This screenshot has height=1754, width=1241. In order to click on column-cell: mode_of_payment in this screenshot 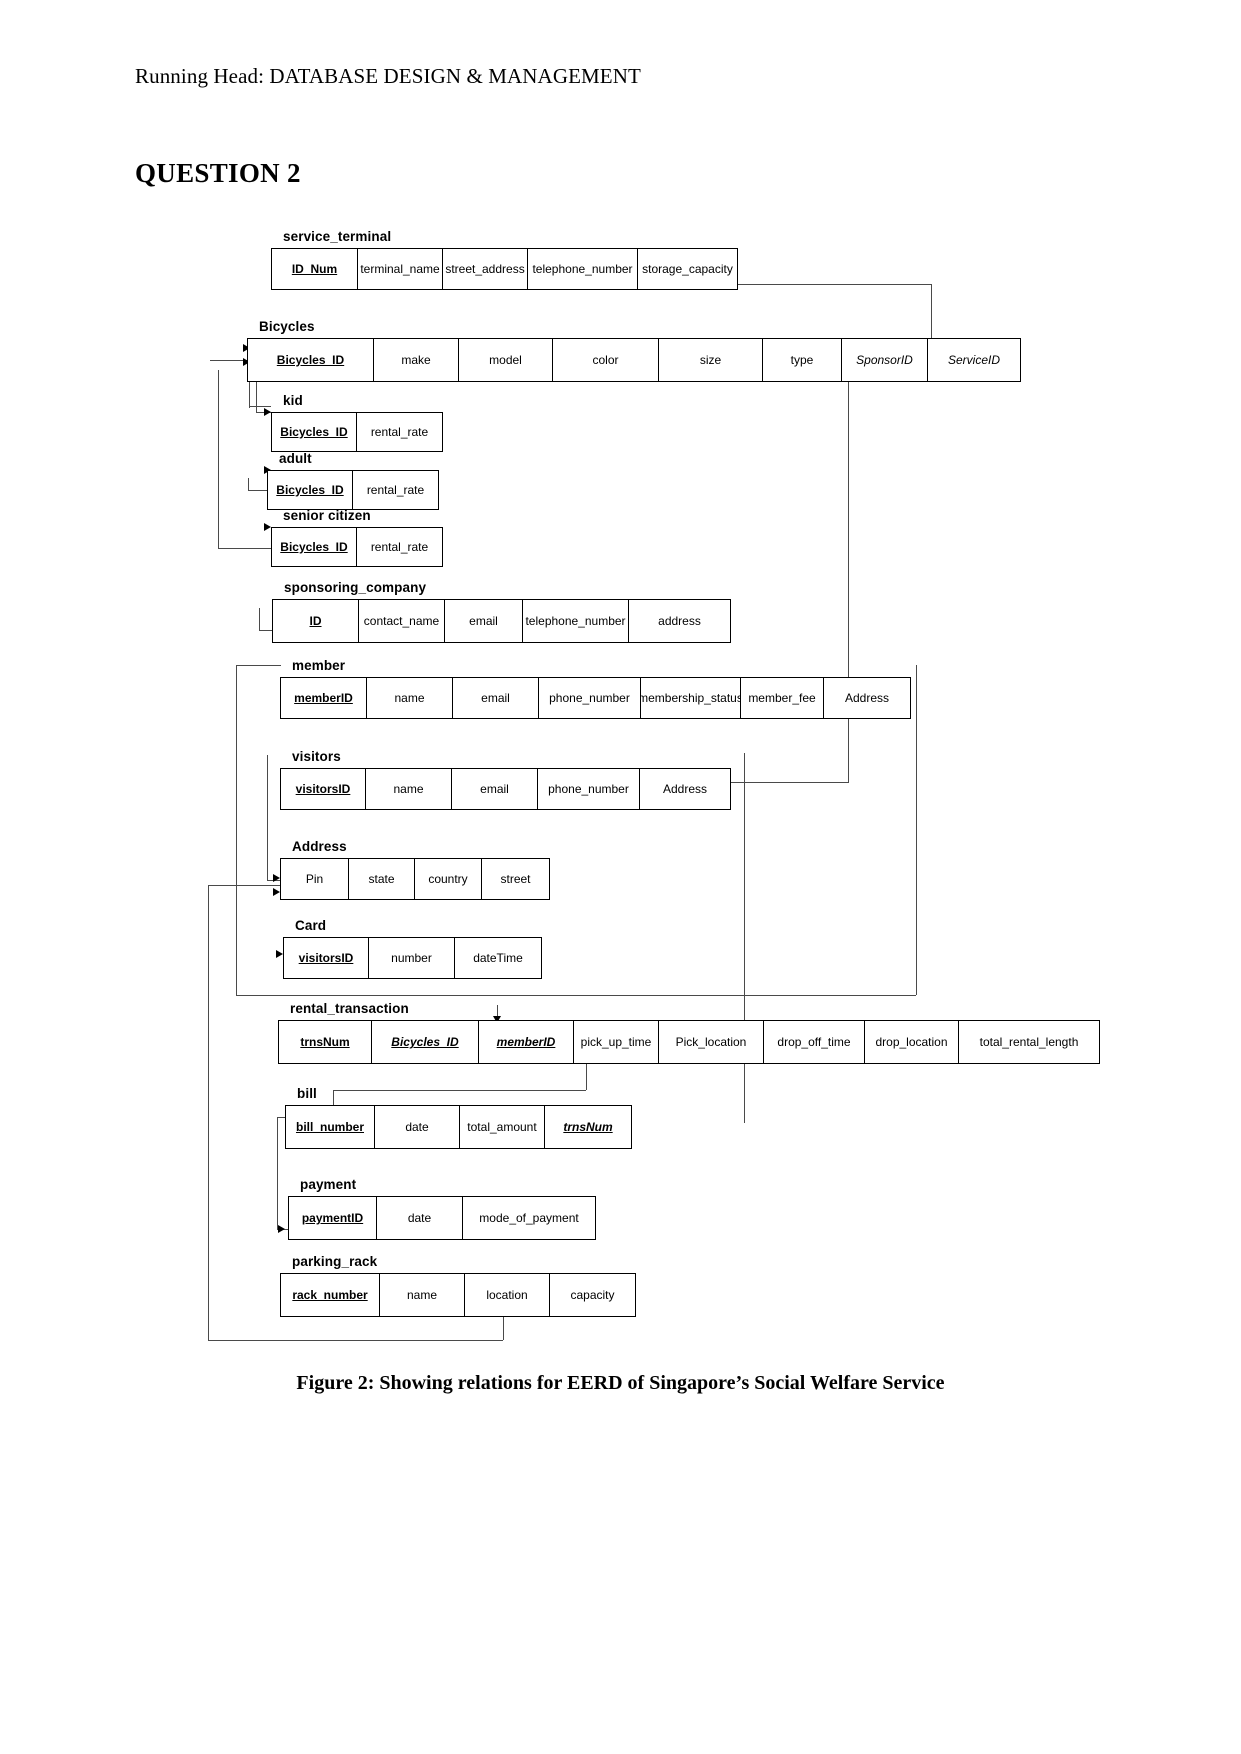, I will do `click(529, 1218)`.